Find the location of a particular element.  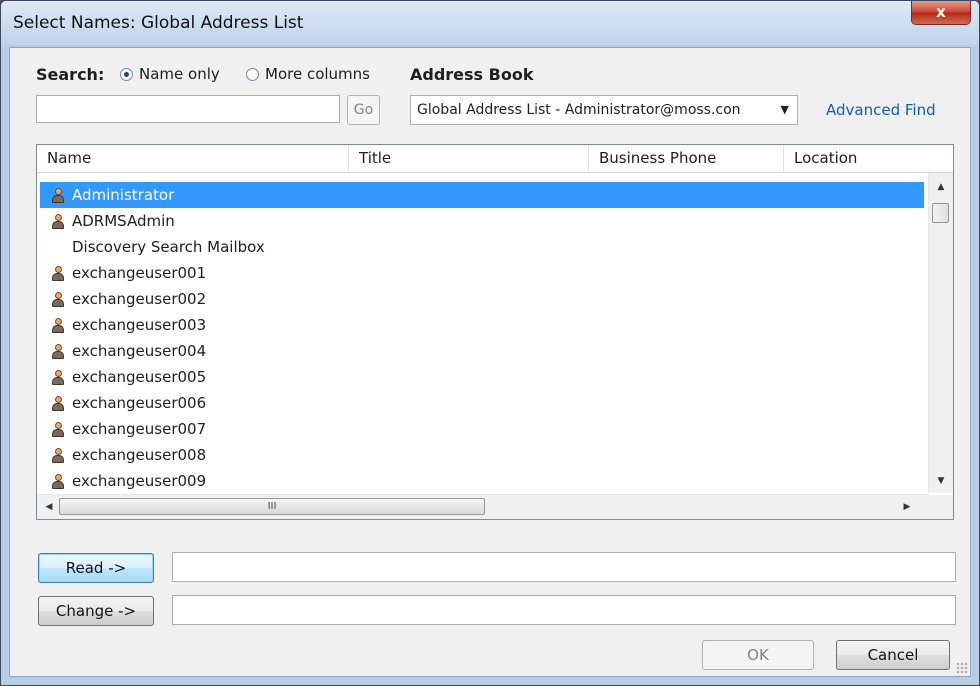

radio-more-columns-label: More columns is located at coordinates (317, 74).